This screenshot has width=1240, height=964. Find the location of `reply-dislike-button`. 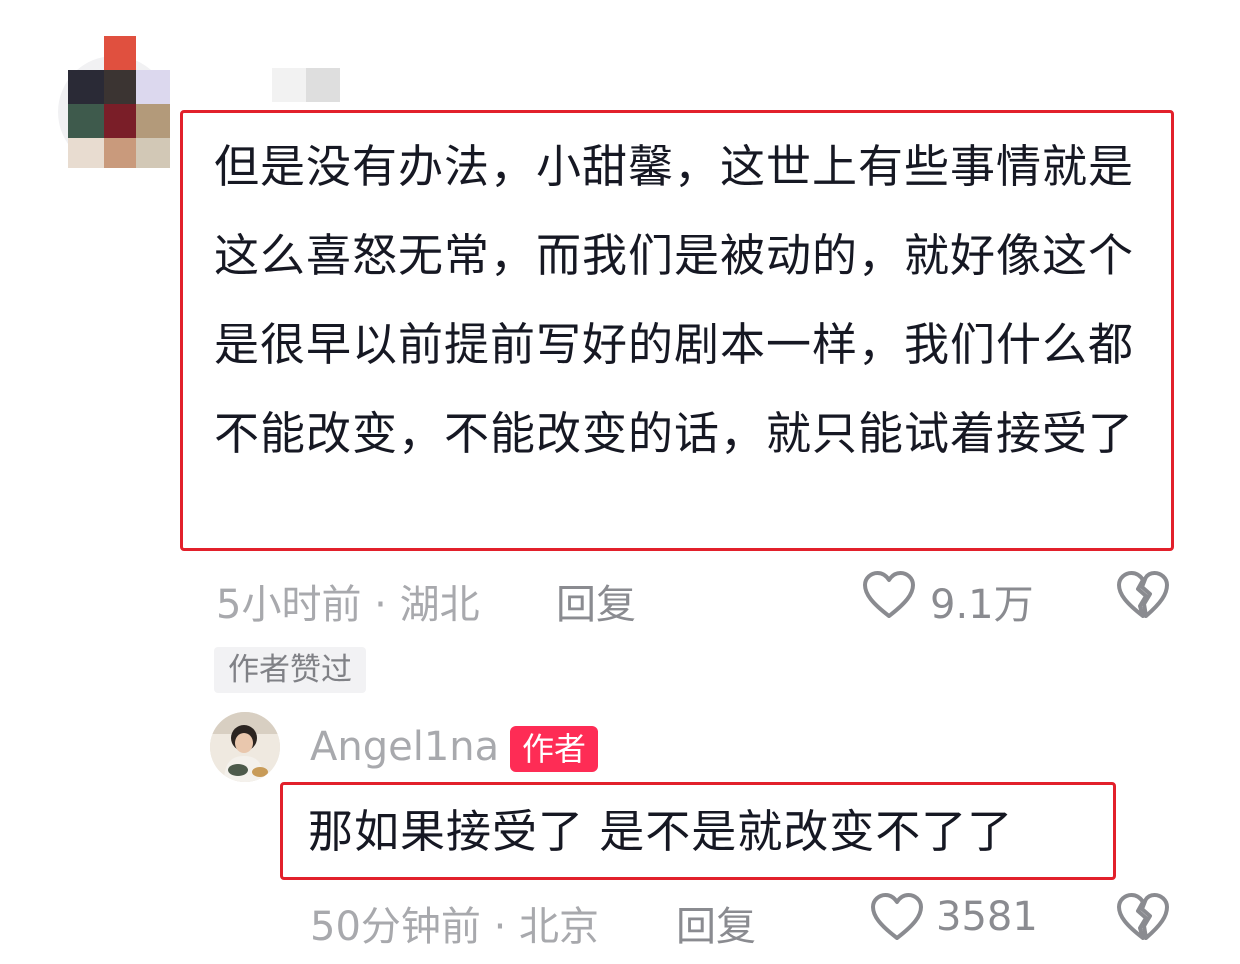

reply-dislike-button is located at coordinates (1143, 919).